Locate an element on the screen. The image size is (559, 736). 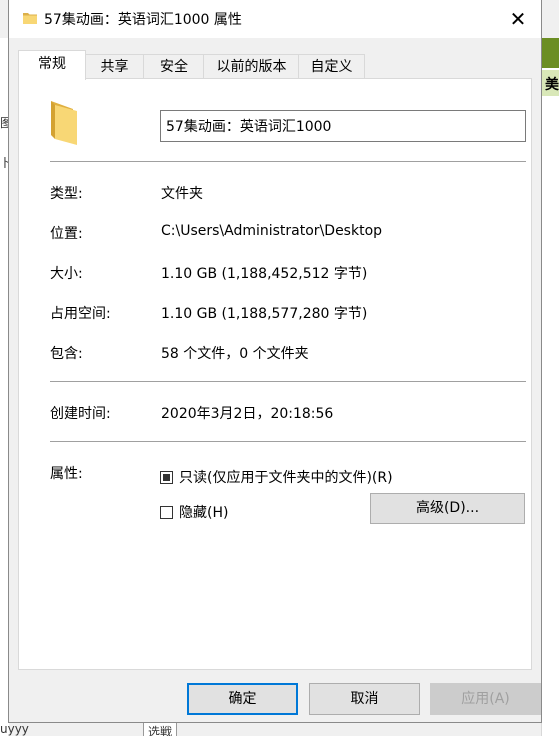
location-label: 位置: is located at coordinates (66, 234).